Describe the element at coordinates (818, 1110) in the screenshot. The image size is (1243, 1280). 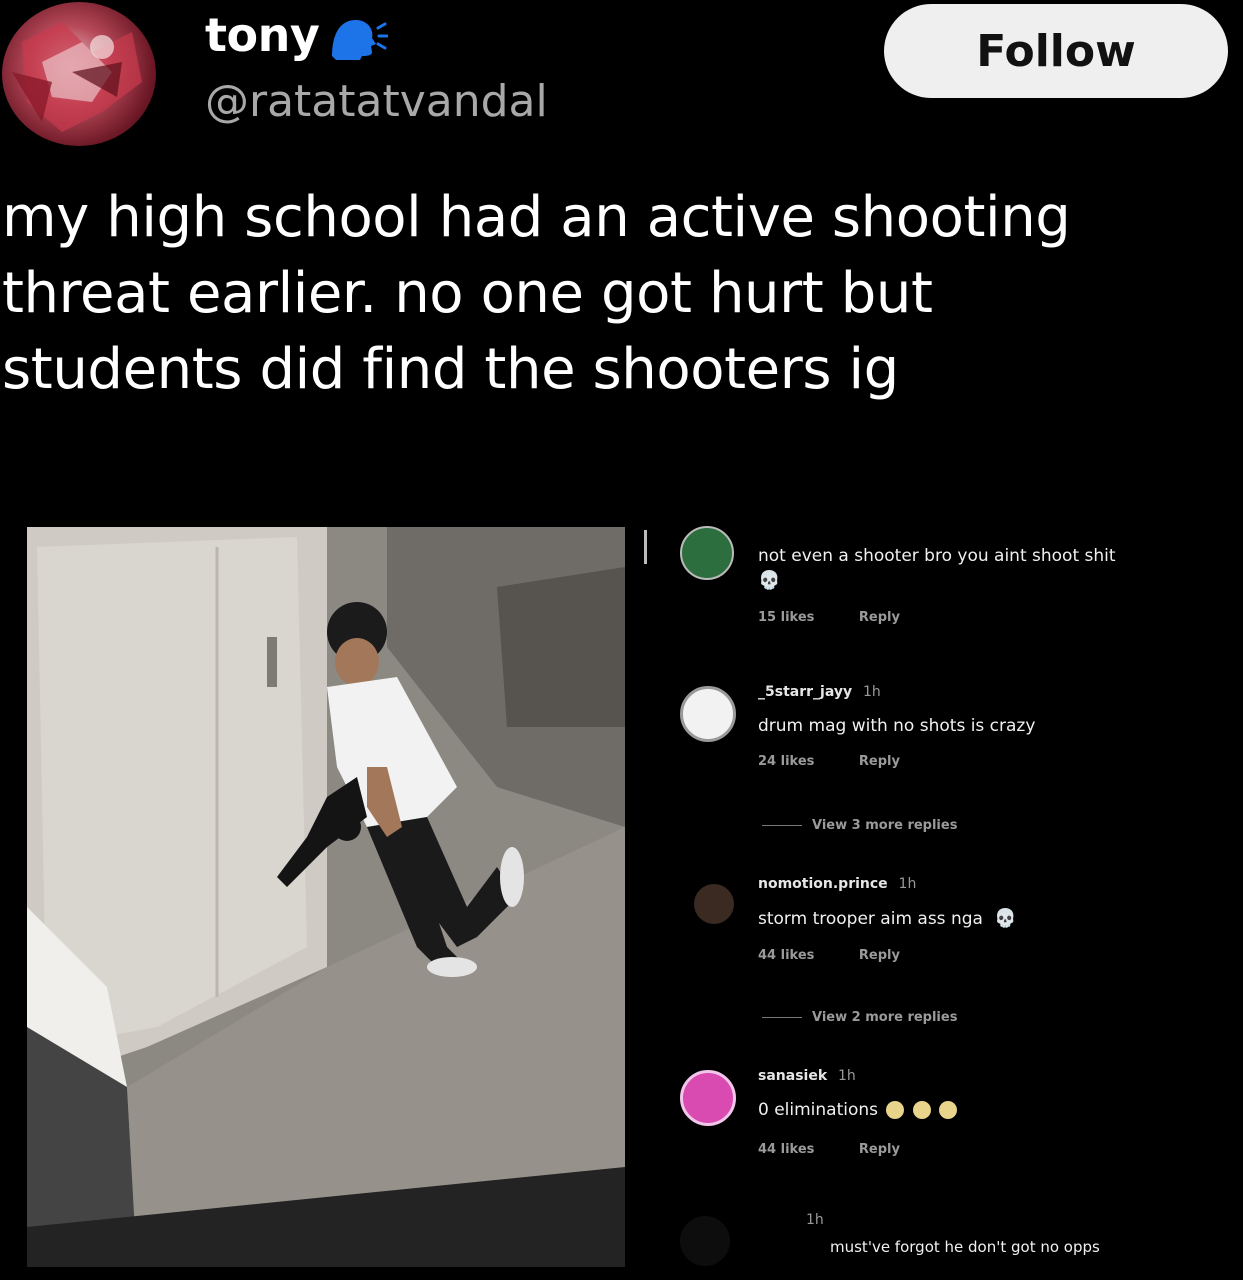
I see `comment-text-content: 0 eliminations` at that location.